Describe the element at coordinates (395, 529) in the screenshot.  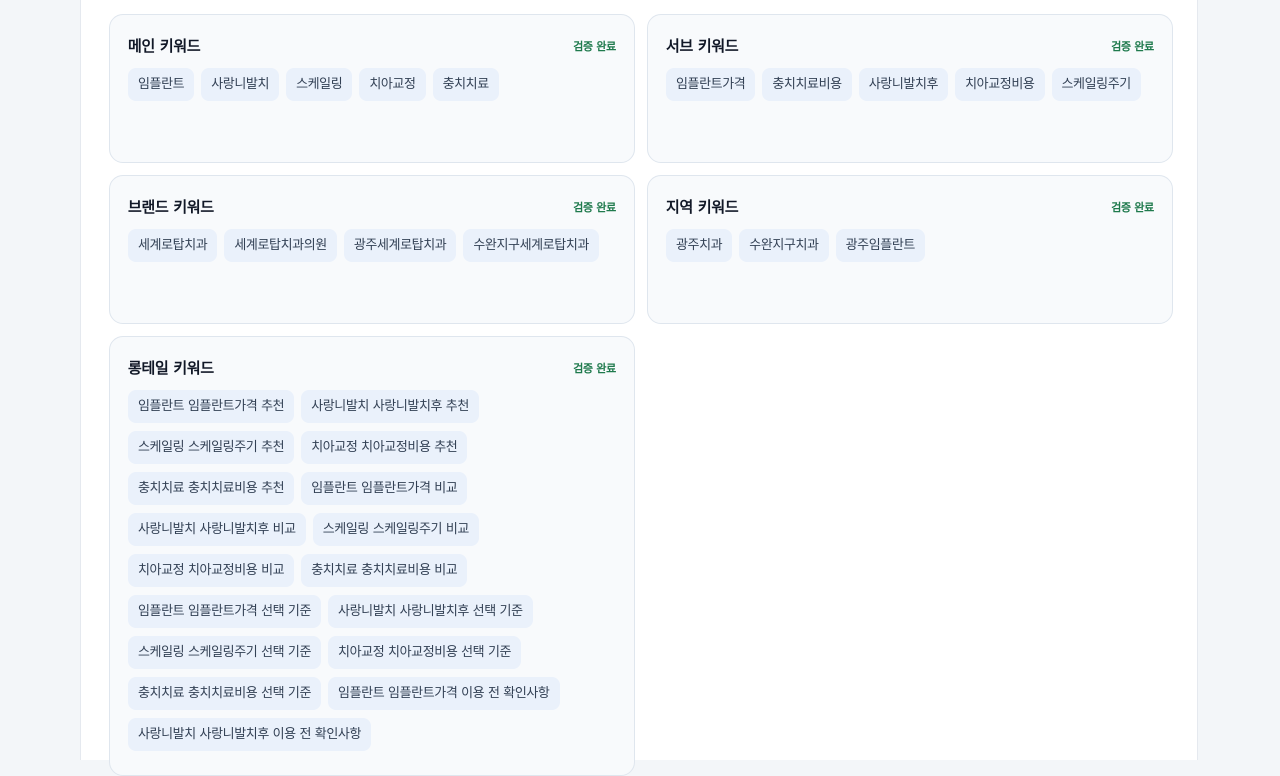
I see `keyword-chip: 스케일링 스케일링주기 비교` at that location.